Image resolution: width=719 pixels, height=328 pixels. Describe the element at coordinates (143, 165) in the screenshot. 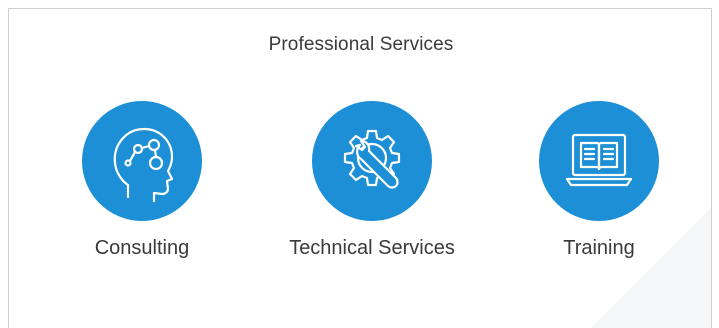

I see `head-with-nodes-icon` at that location.